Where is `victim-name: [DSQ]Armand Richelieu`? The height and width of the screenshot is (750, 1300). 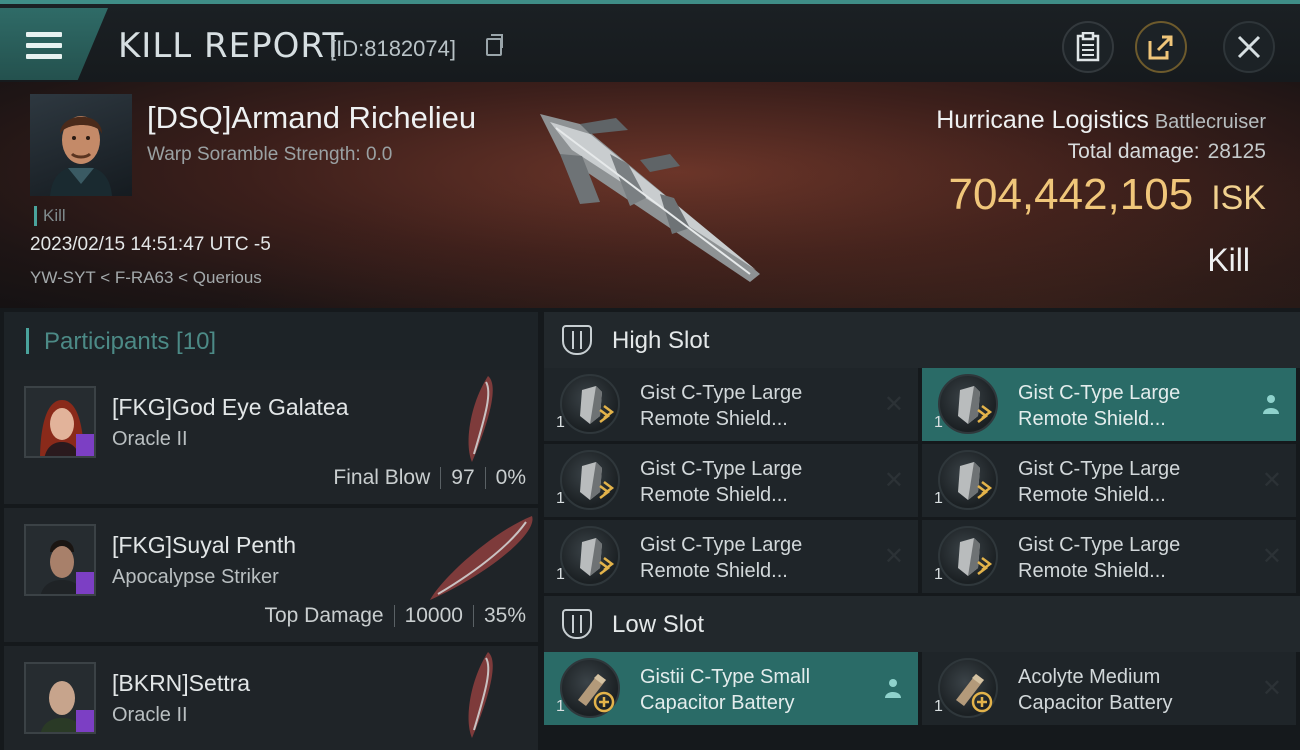 victim-name: [DSQ]Armand Richelieu is located at coordinates (311, 118).